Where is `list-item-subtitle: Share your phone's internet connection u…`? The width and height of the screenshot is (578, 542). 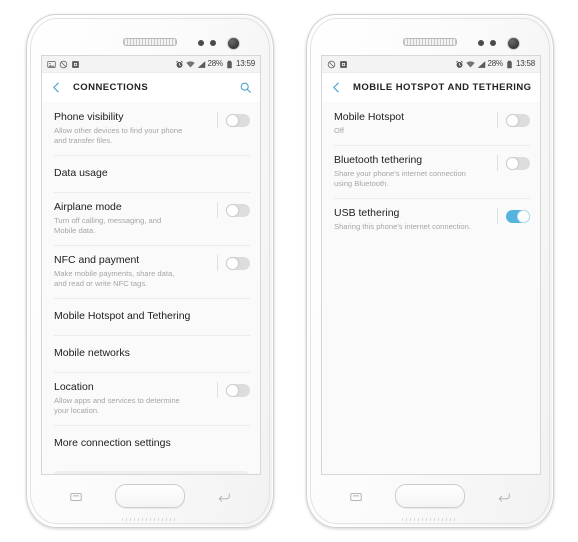
list-item-subtitle: Share your phone's internet connection u… is located at coordinates (400, 178).